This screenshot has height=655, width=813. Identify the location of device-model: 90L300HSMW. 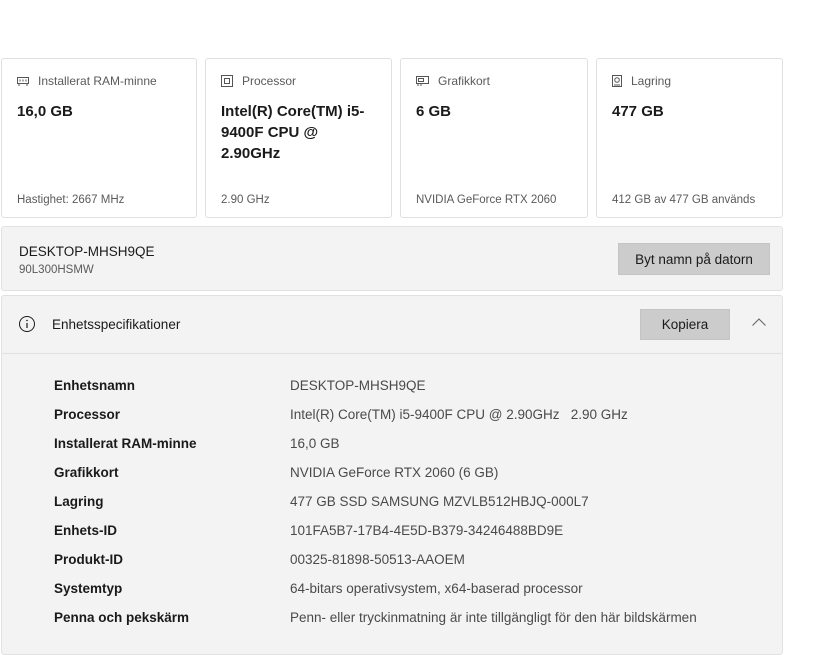
(56, 270).